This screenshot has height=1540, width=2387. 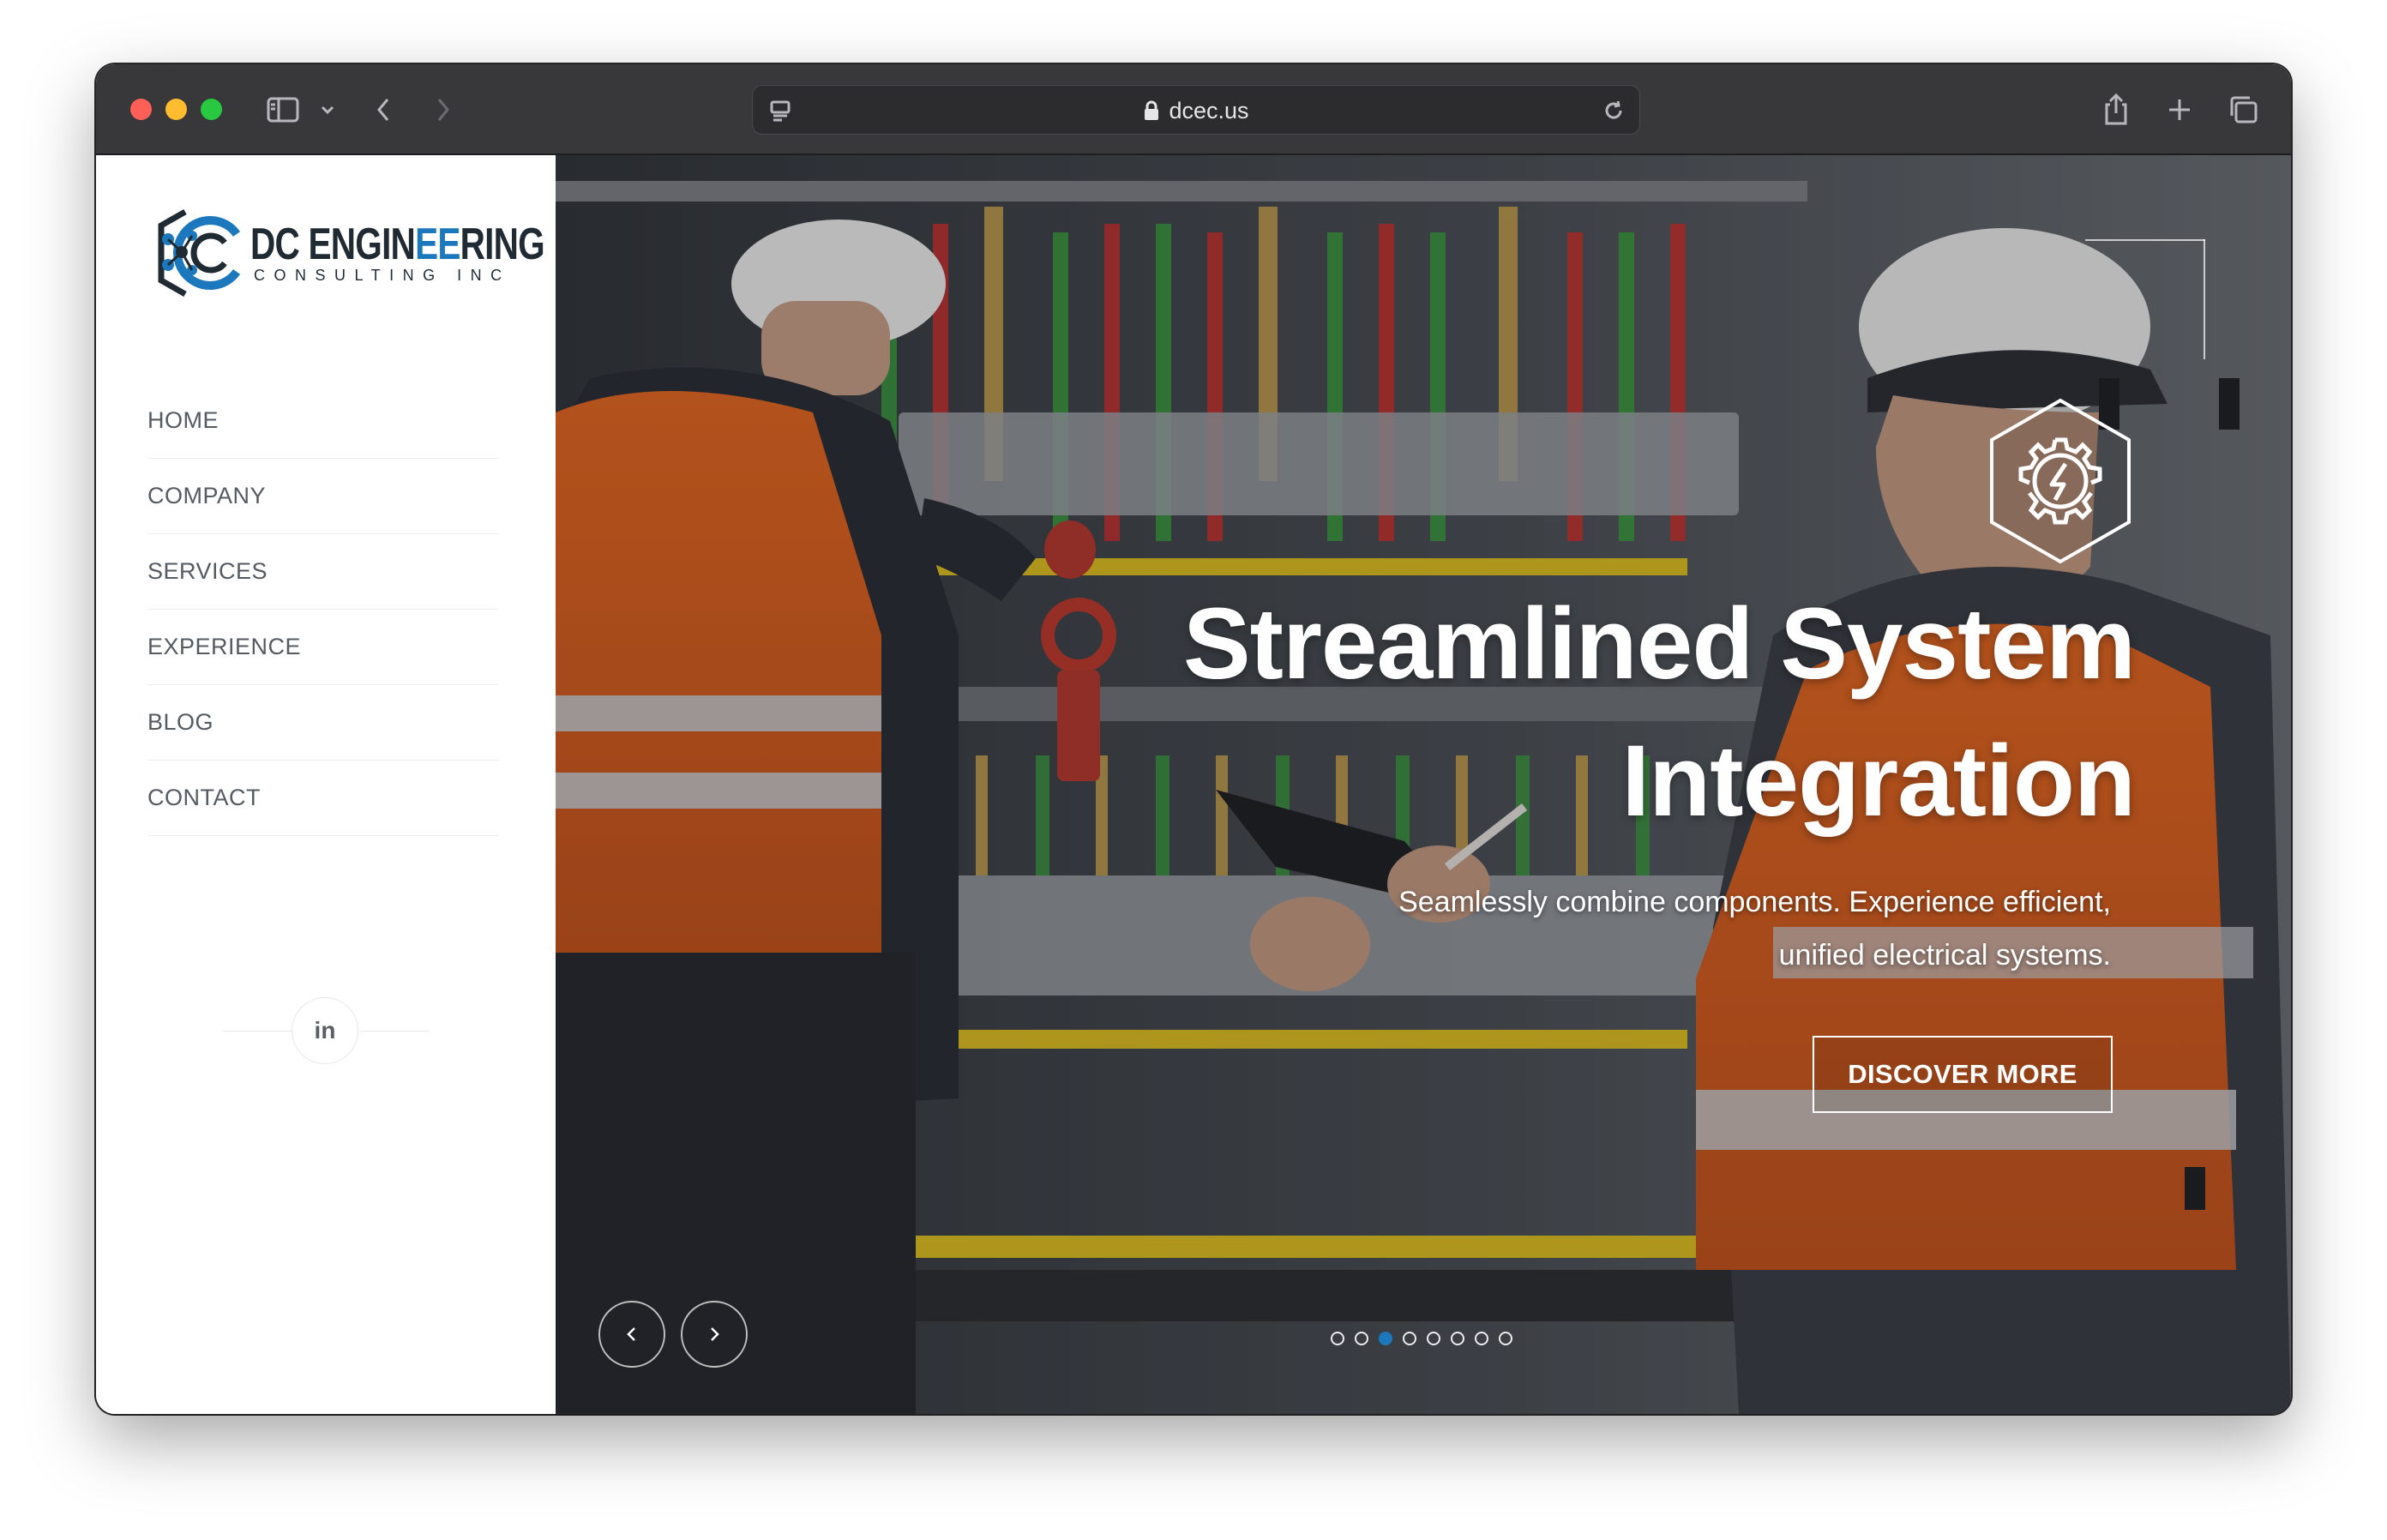 I want to click on nav-item-home: HOME, so click(x=323, y=421).